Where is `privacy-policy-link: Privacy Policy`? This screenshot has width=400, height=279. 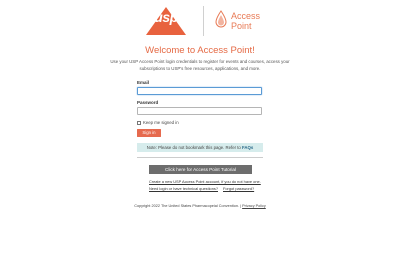
privacy-policy-link: Privacy Policy is located at coordinates (254, 206).